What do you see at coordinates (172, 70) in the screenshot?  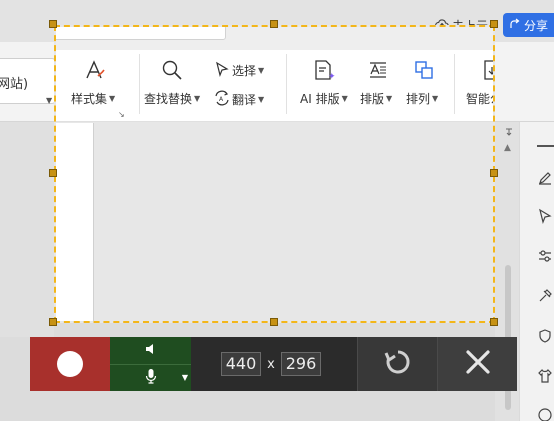 I see `search-icon` at bounding box center [172, 70].